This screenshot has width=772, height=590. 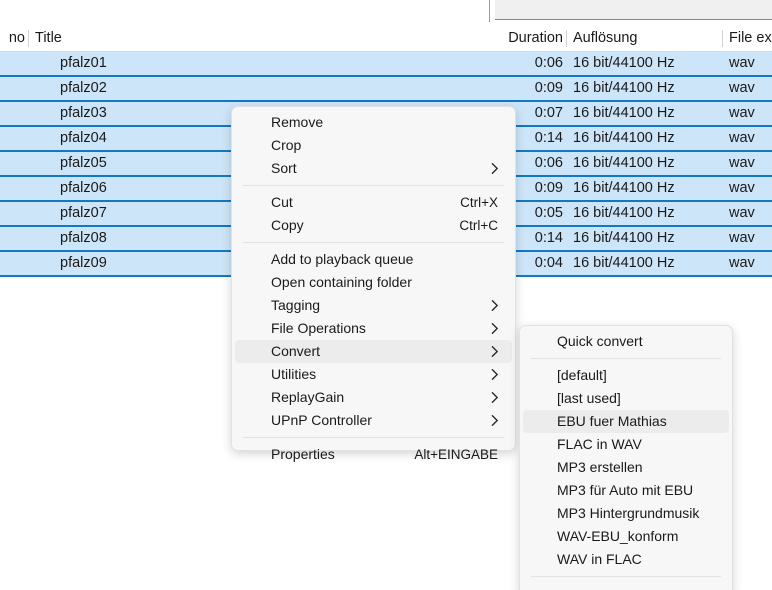 What do you see at coordinates (294, 374) in the screenshot?
I see `menu-item-label: Utilities` at bounding box center [294, 374].